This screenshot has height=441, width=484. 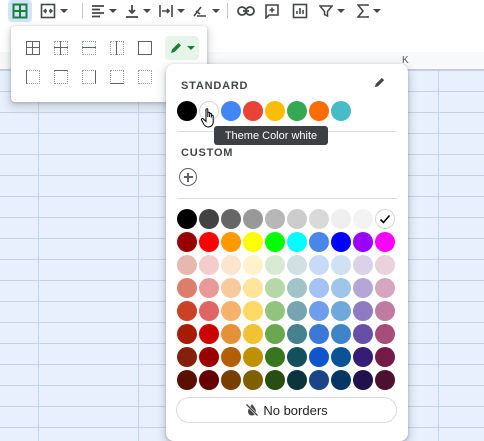 I want to click on horizontal-align-button, so click(x=104, y=11).